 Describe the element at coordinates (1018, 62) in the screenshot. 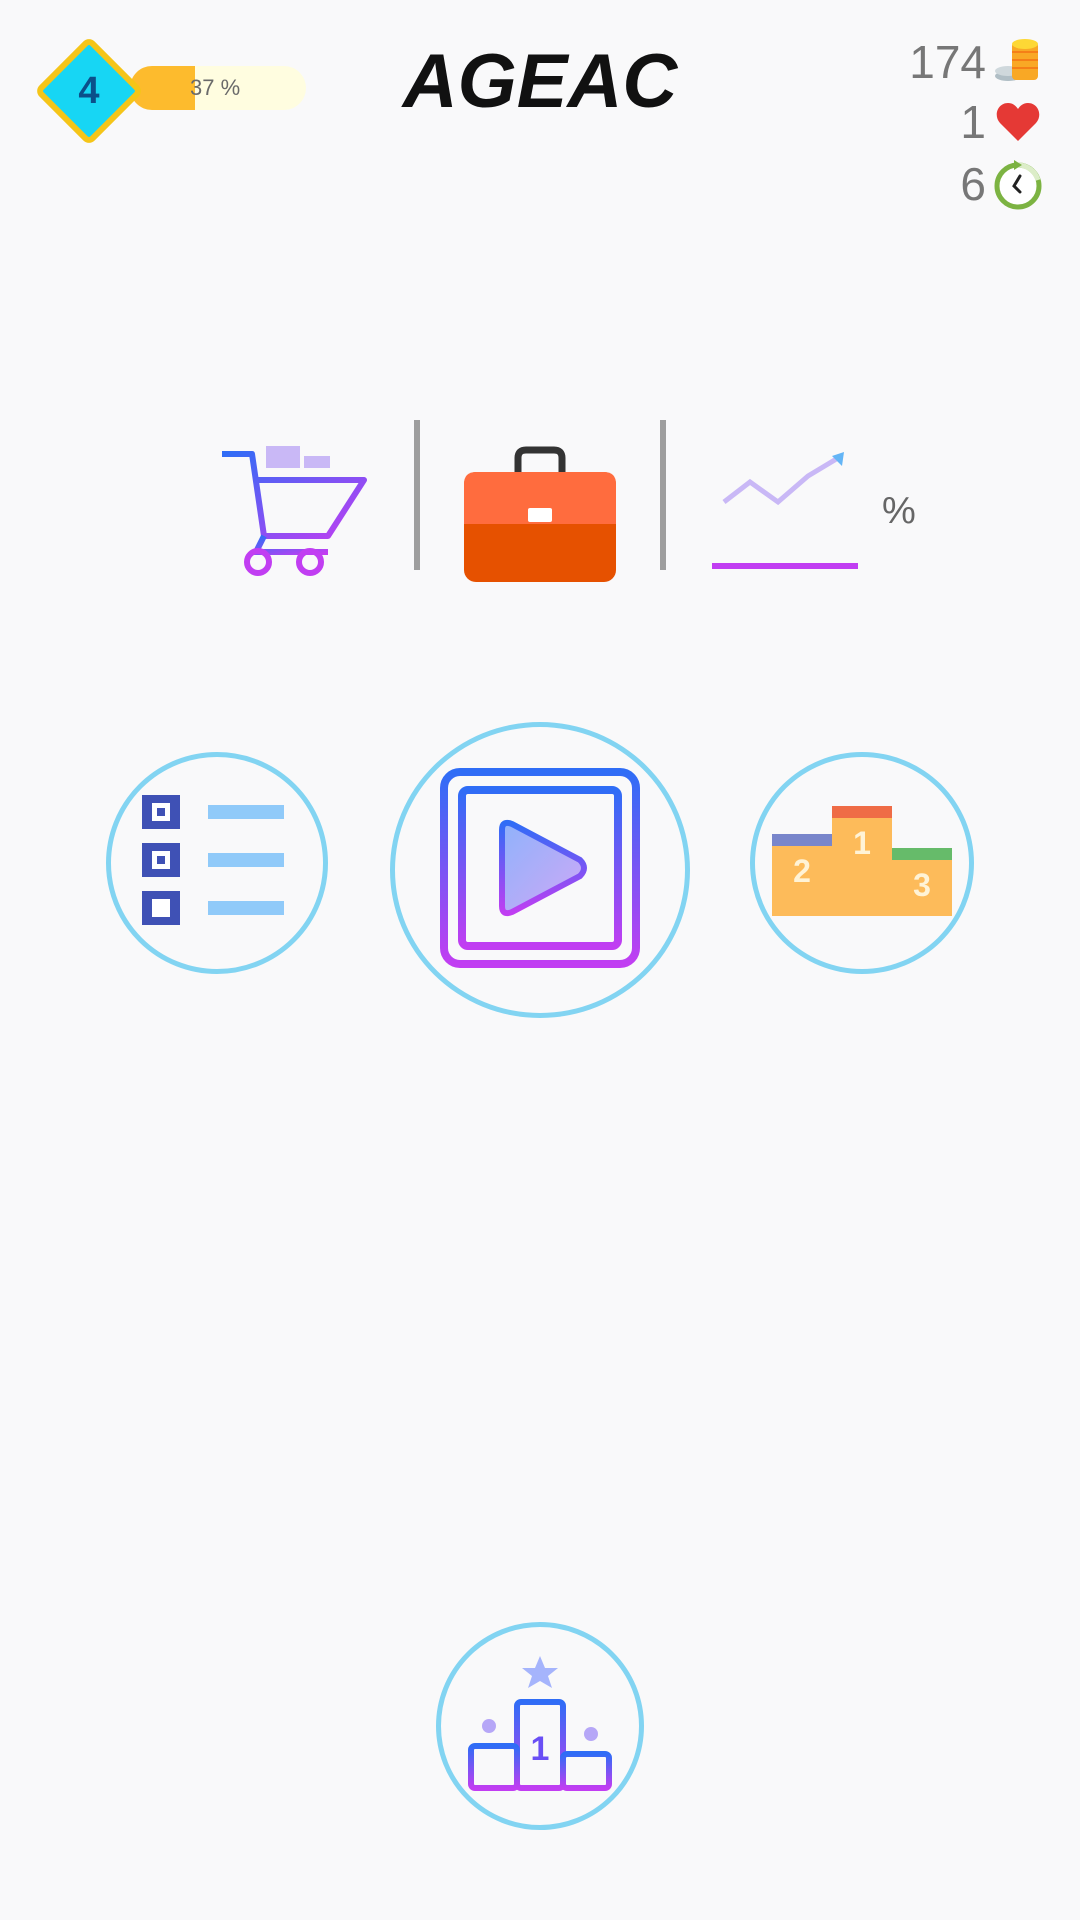

I see `coins-icon` at that location.